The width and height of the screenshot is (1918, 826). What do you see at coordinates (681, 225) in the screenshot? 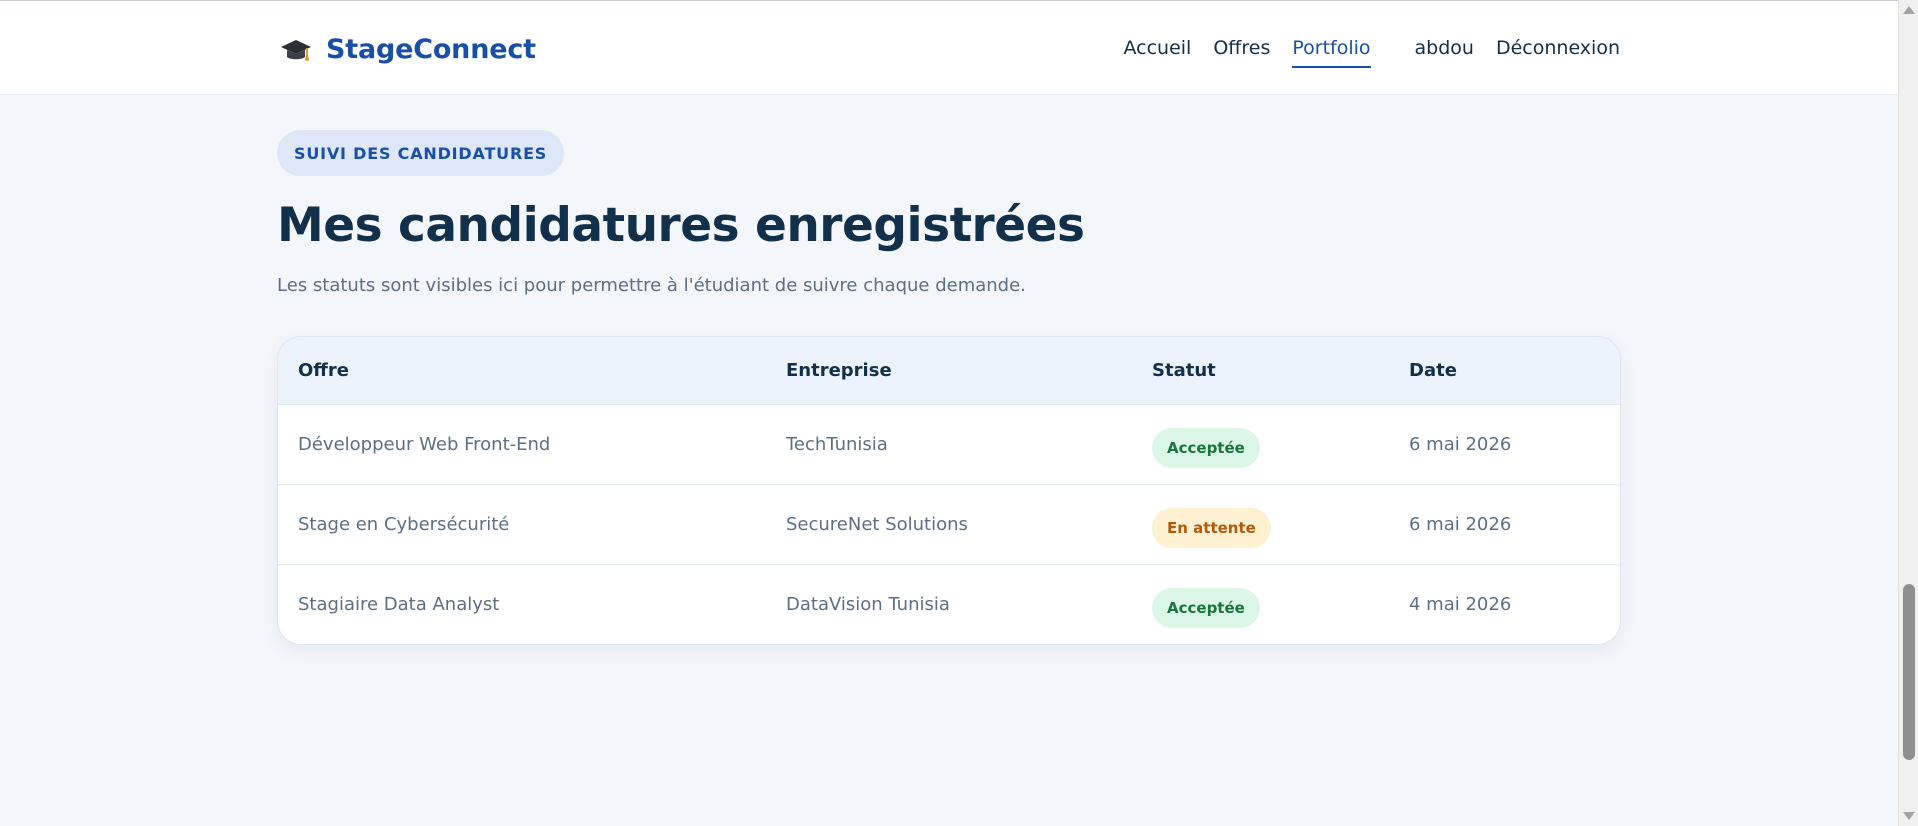
I see `page-title: Mes candidatures enregistrées` at bounding box center [681, 225].